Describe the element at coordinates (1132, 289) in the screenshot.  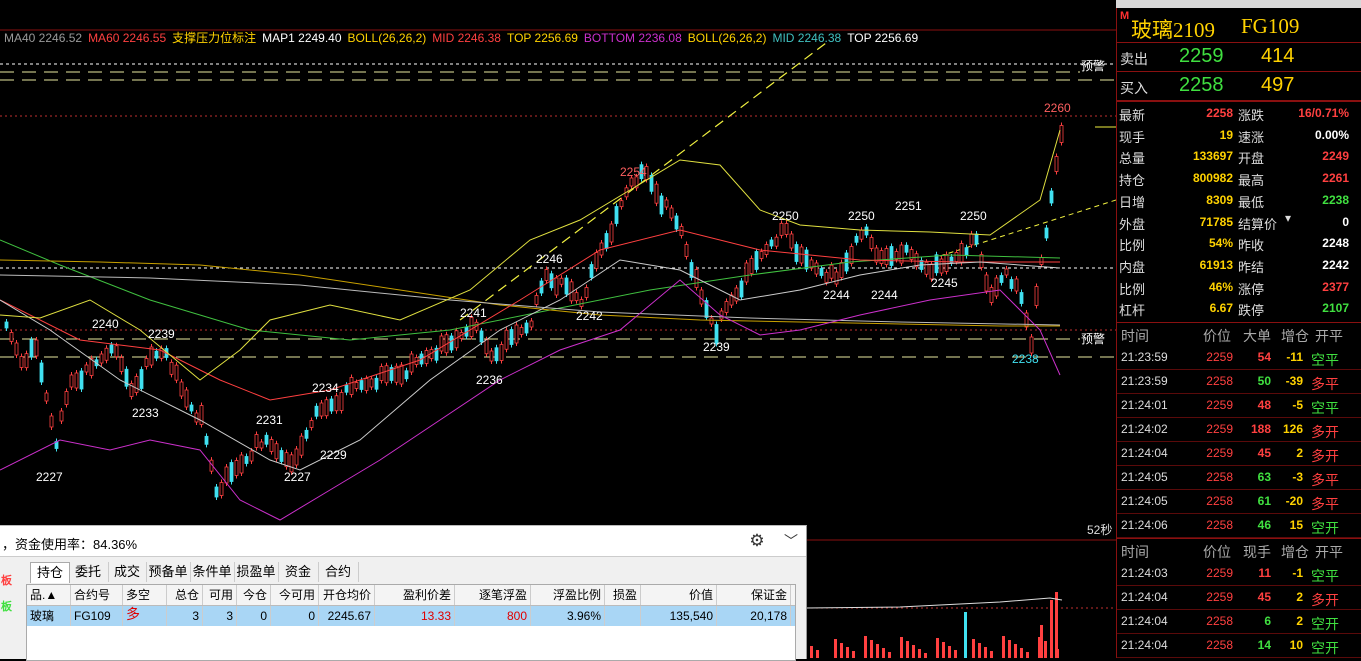
I see `quote-label: 比例` at that location.